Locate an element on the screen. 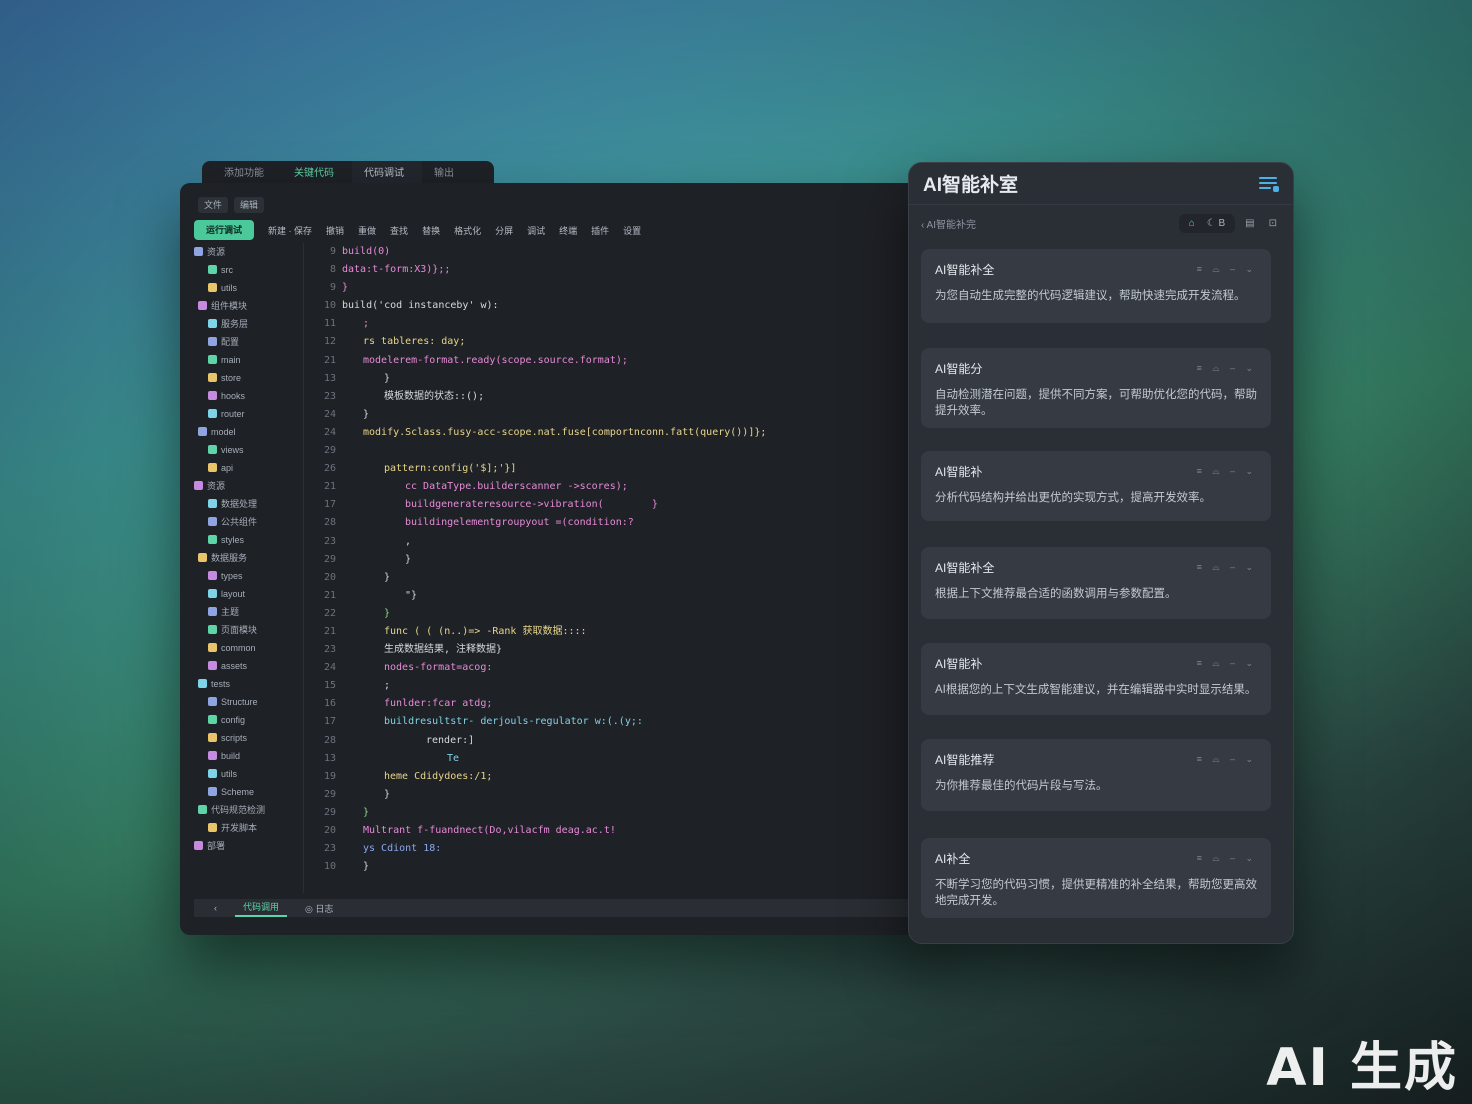 The height and width of the screenshot is (1104, 1472). sidebar-item: 部署 is located at coordinates (248, 846).